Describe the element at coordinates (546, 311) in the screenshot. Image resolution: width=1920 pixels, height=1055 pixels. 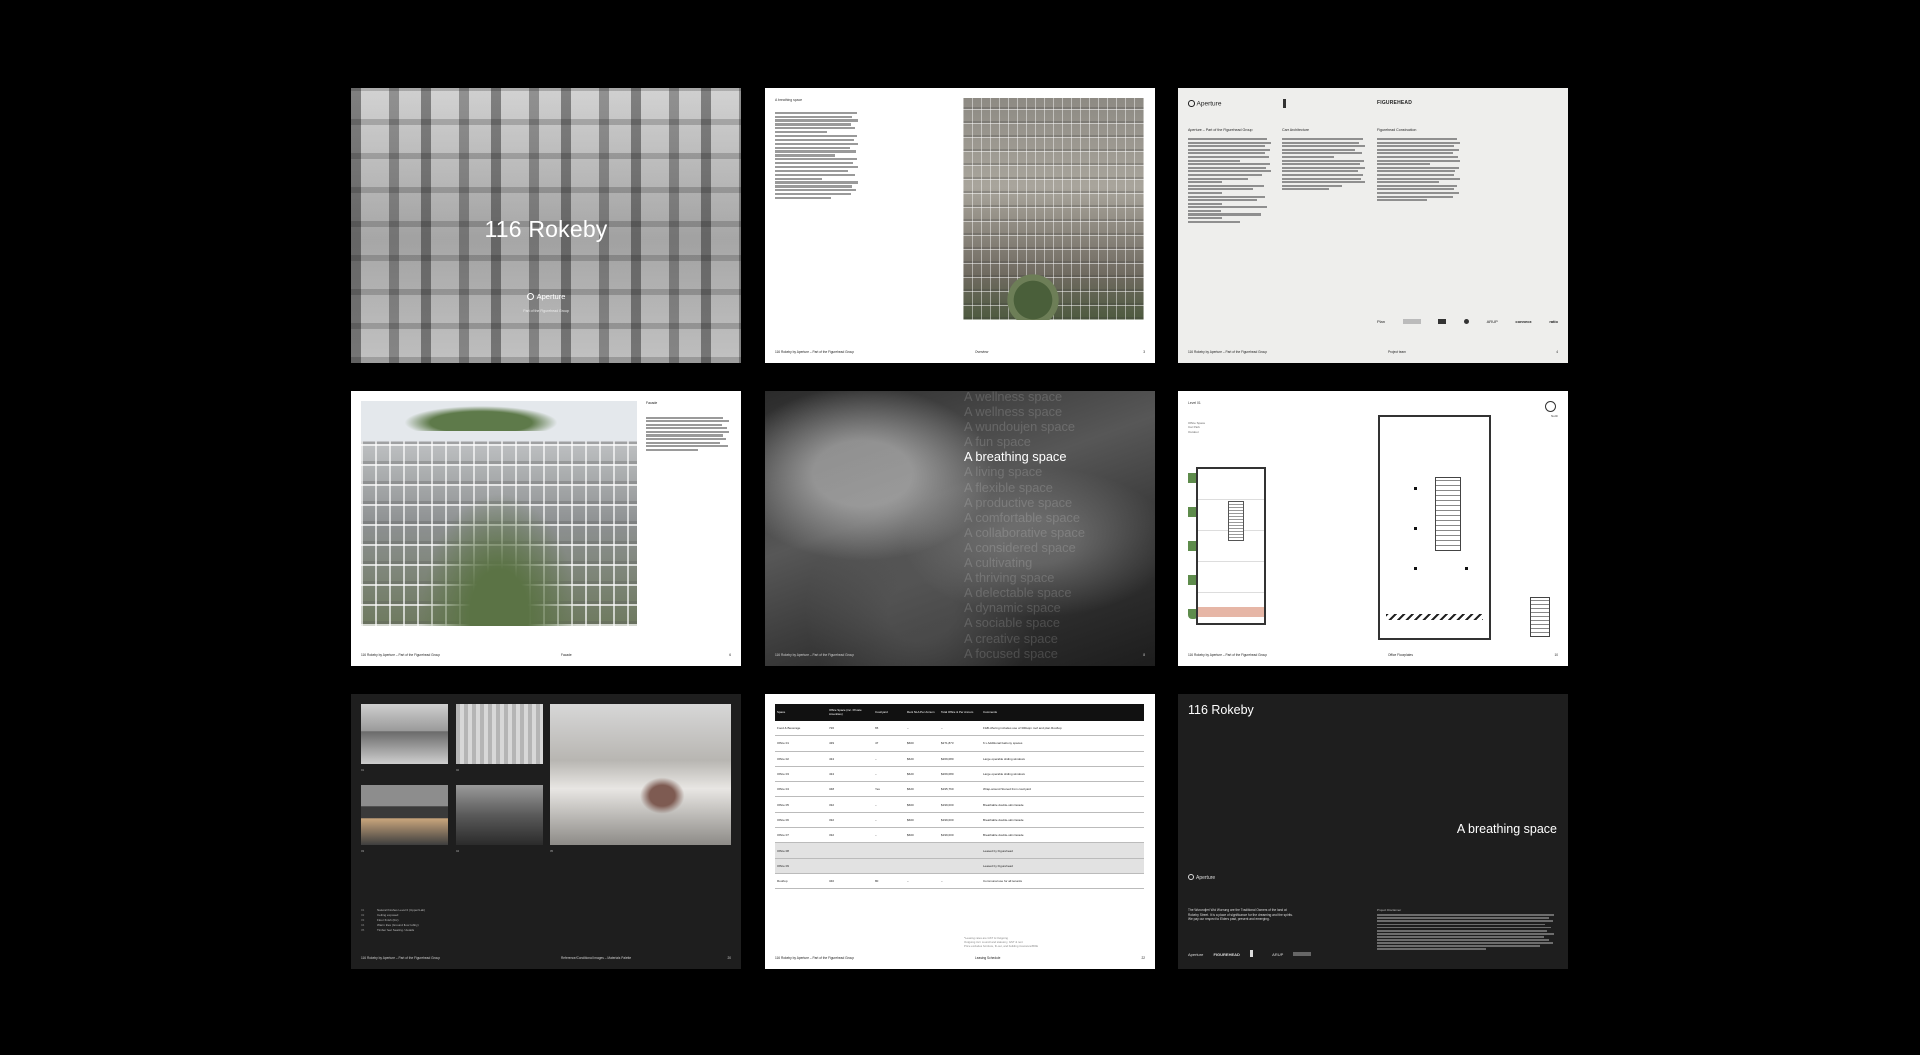
I see `cover-subtitle: Part of the Figurehead Group` at that location.